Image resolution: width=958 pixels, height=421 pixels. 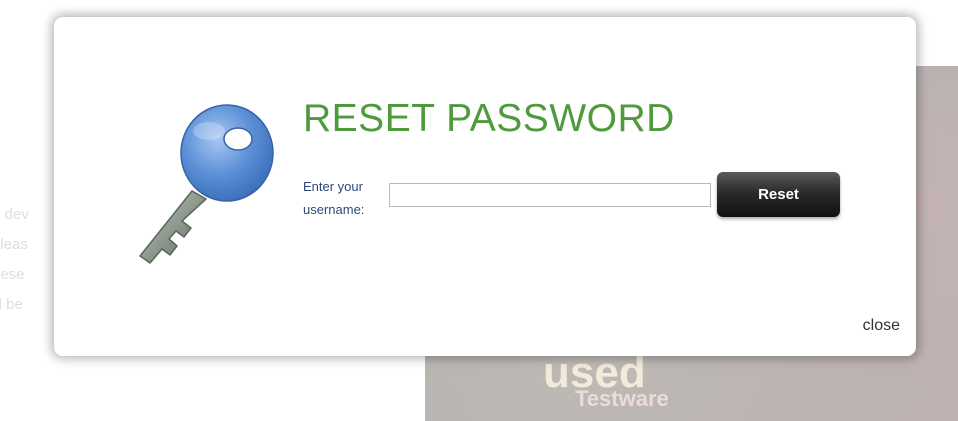 What do you see at coordinates (12, 274) in the screenshot?
I see `background-text-line: nese` at bounding box center [12, 274].